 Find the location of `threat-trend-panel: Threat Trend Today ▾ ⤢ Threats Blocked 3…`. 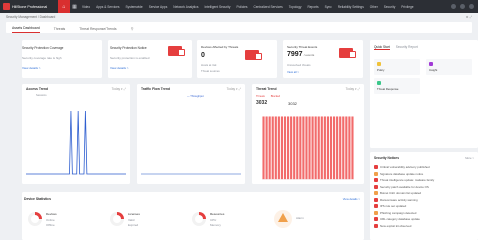

threat-trend-panel: Threat Trend Today ▾ ⤢ Threats Blocked 3… is located at coordinates (308, 134).